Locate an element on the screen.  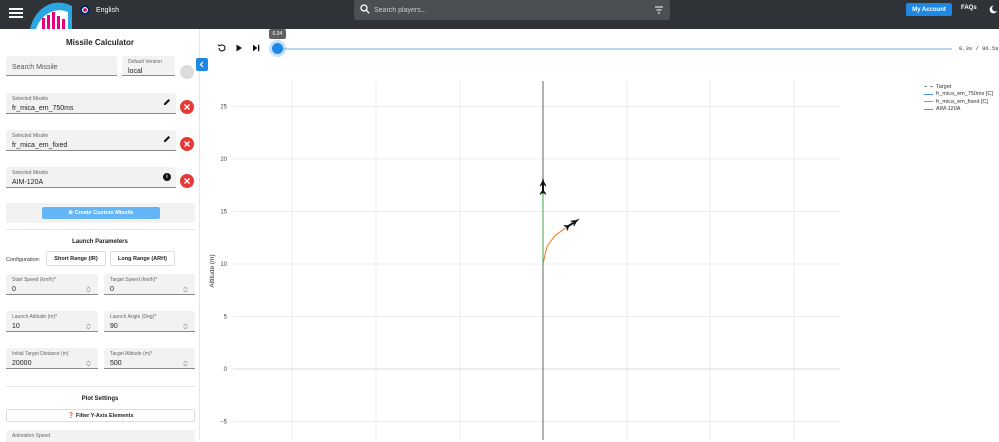
y-tick-label: 10 is located at coordinates (223, 265).